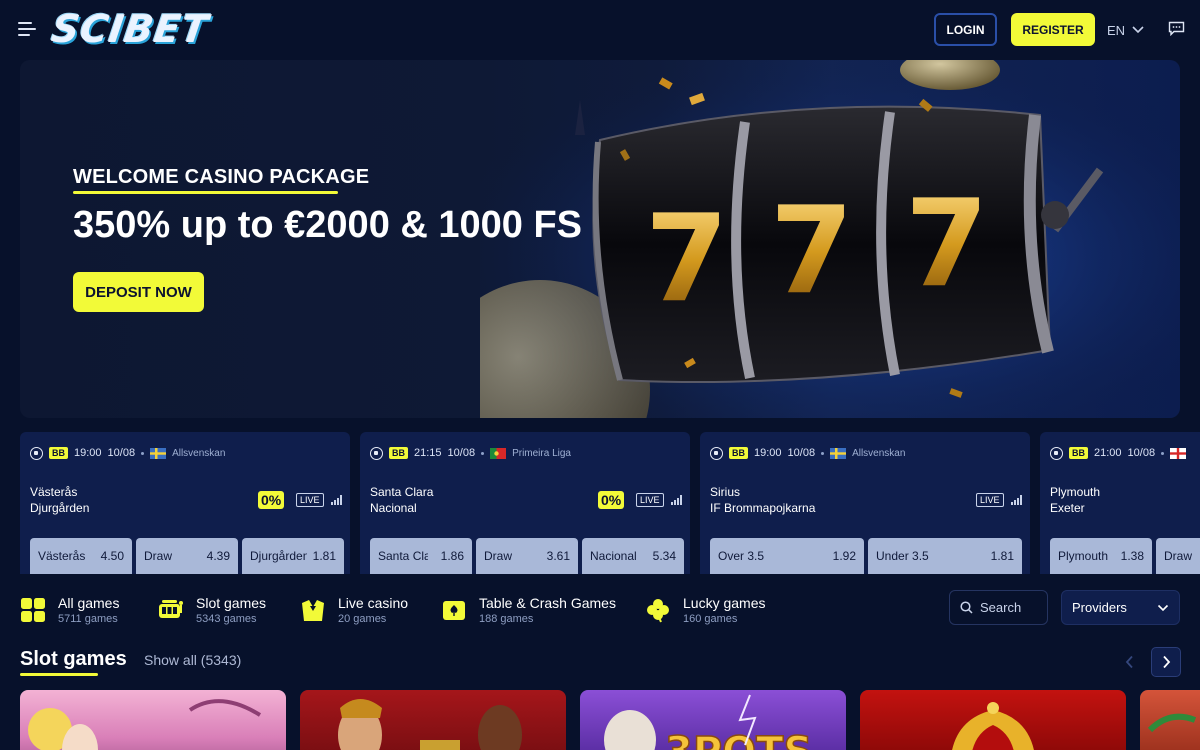 The image size is (1200, 750). Describe the element at coordinates (966, 607) in the screenshot. I see `search-icon` at that location.